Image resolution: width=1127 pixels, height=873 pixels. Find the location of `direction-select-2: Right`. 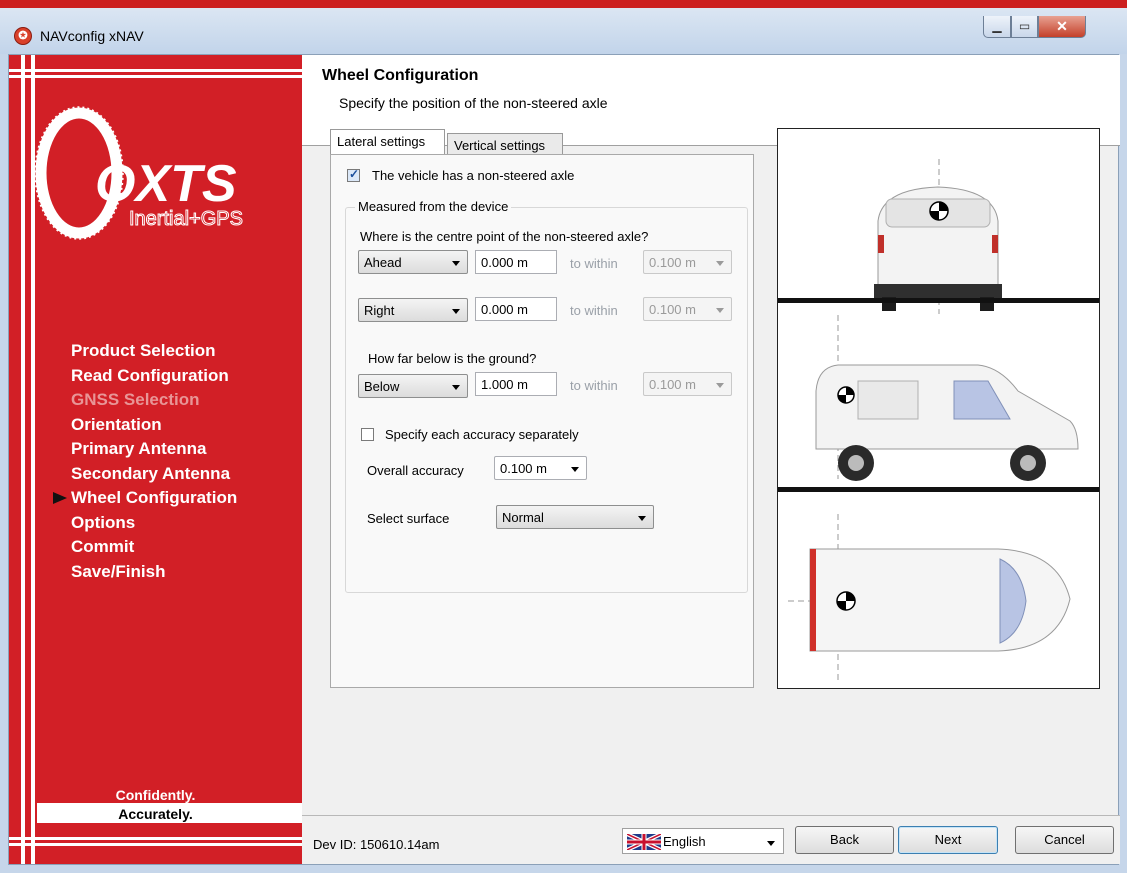

direction-select-2: Right is located at coordinates (413, 310).